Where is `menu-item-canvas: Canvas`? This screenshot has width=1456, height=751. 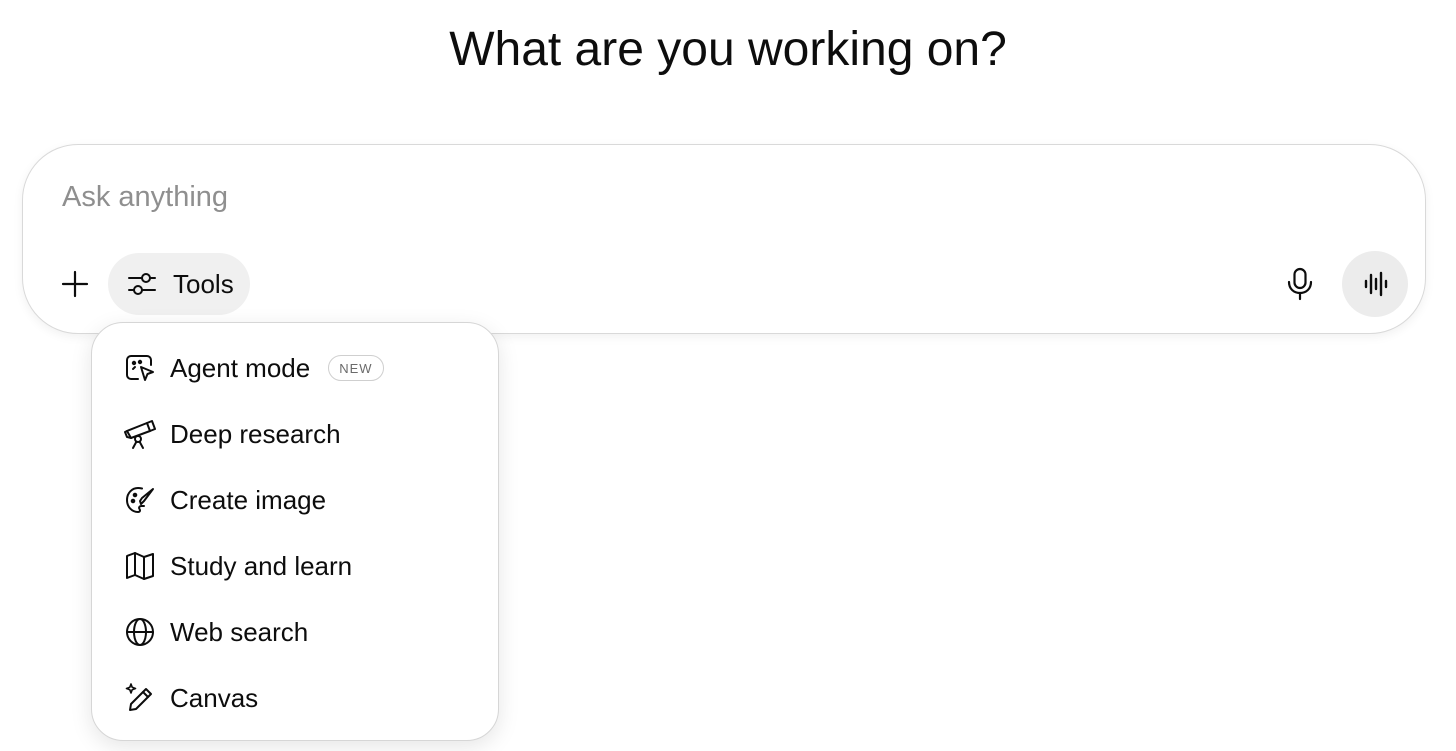 menu-item-canvas: Canvas is located at coordinates (295, 698).